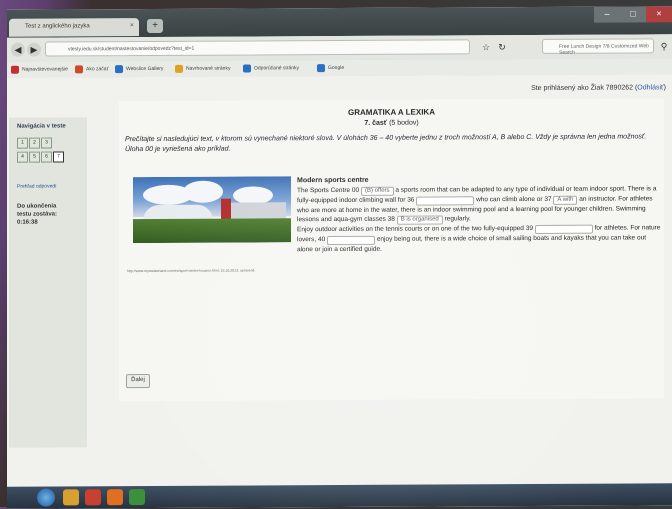 The width and height of the screenshot is (672, 509). Describe the element at coordinates (419, 220) in the screenshot. I see `answer-select-38: B is organised` at that location.